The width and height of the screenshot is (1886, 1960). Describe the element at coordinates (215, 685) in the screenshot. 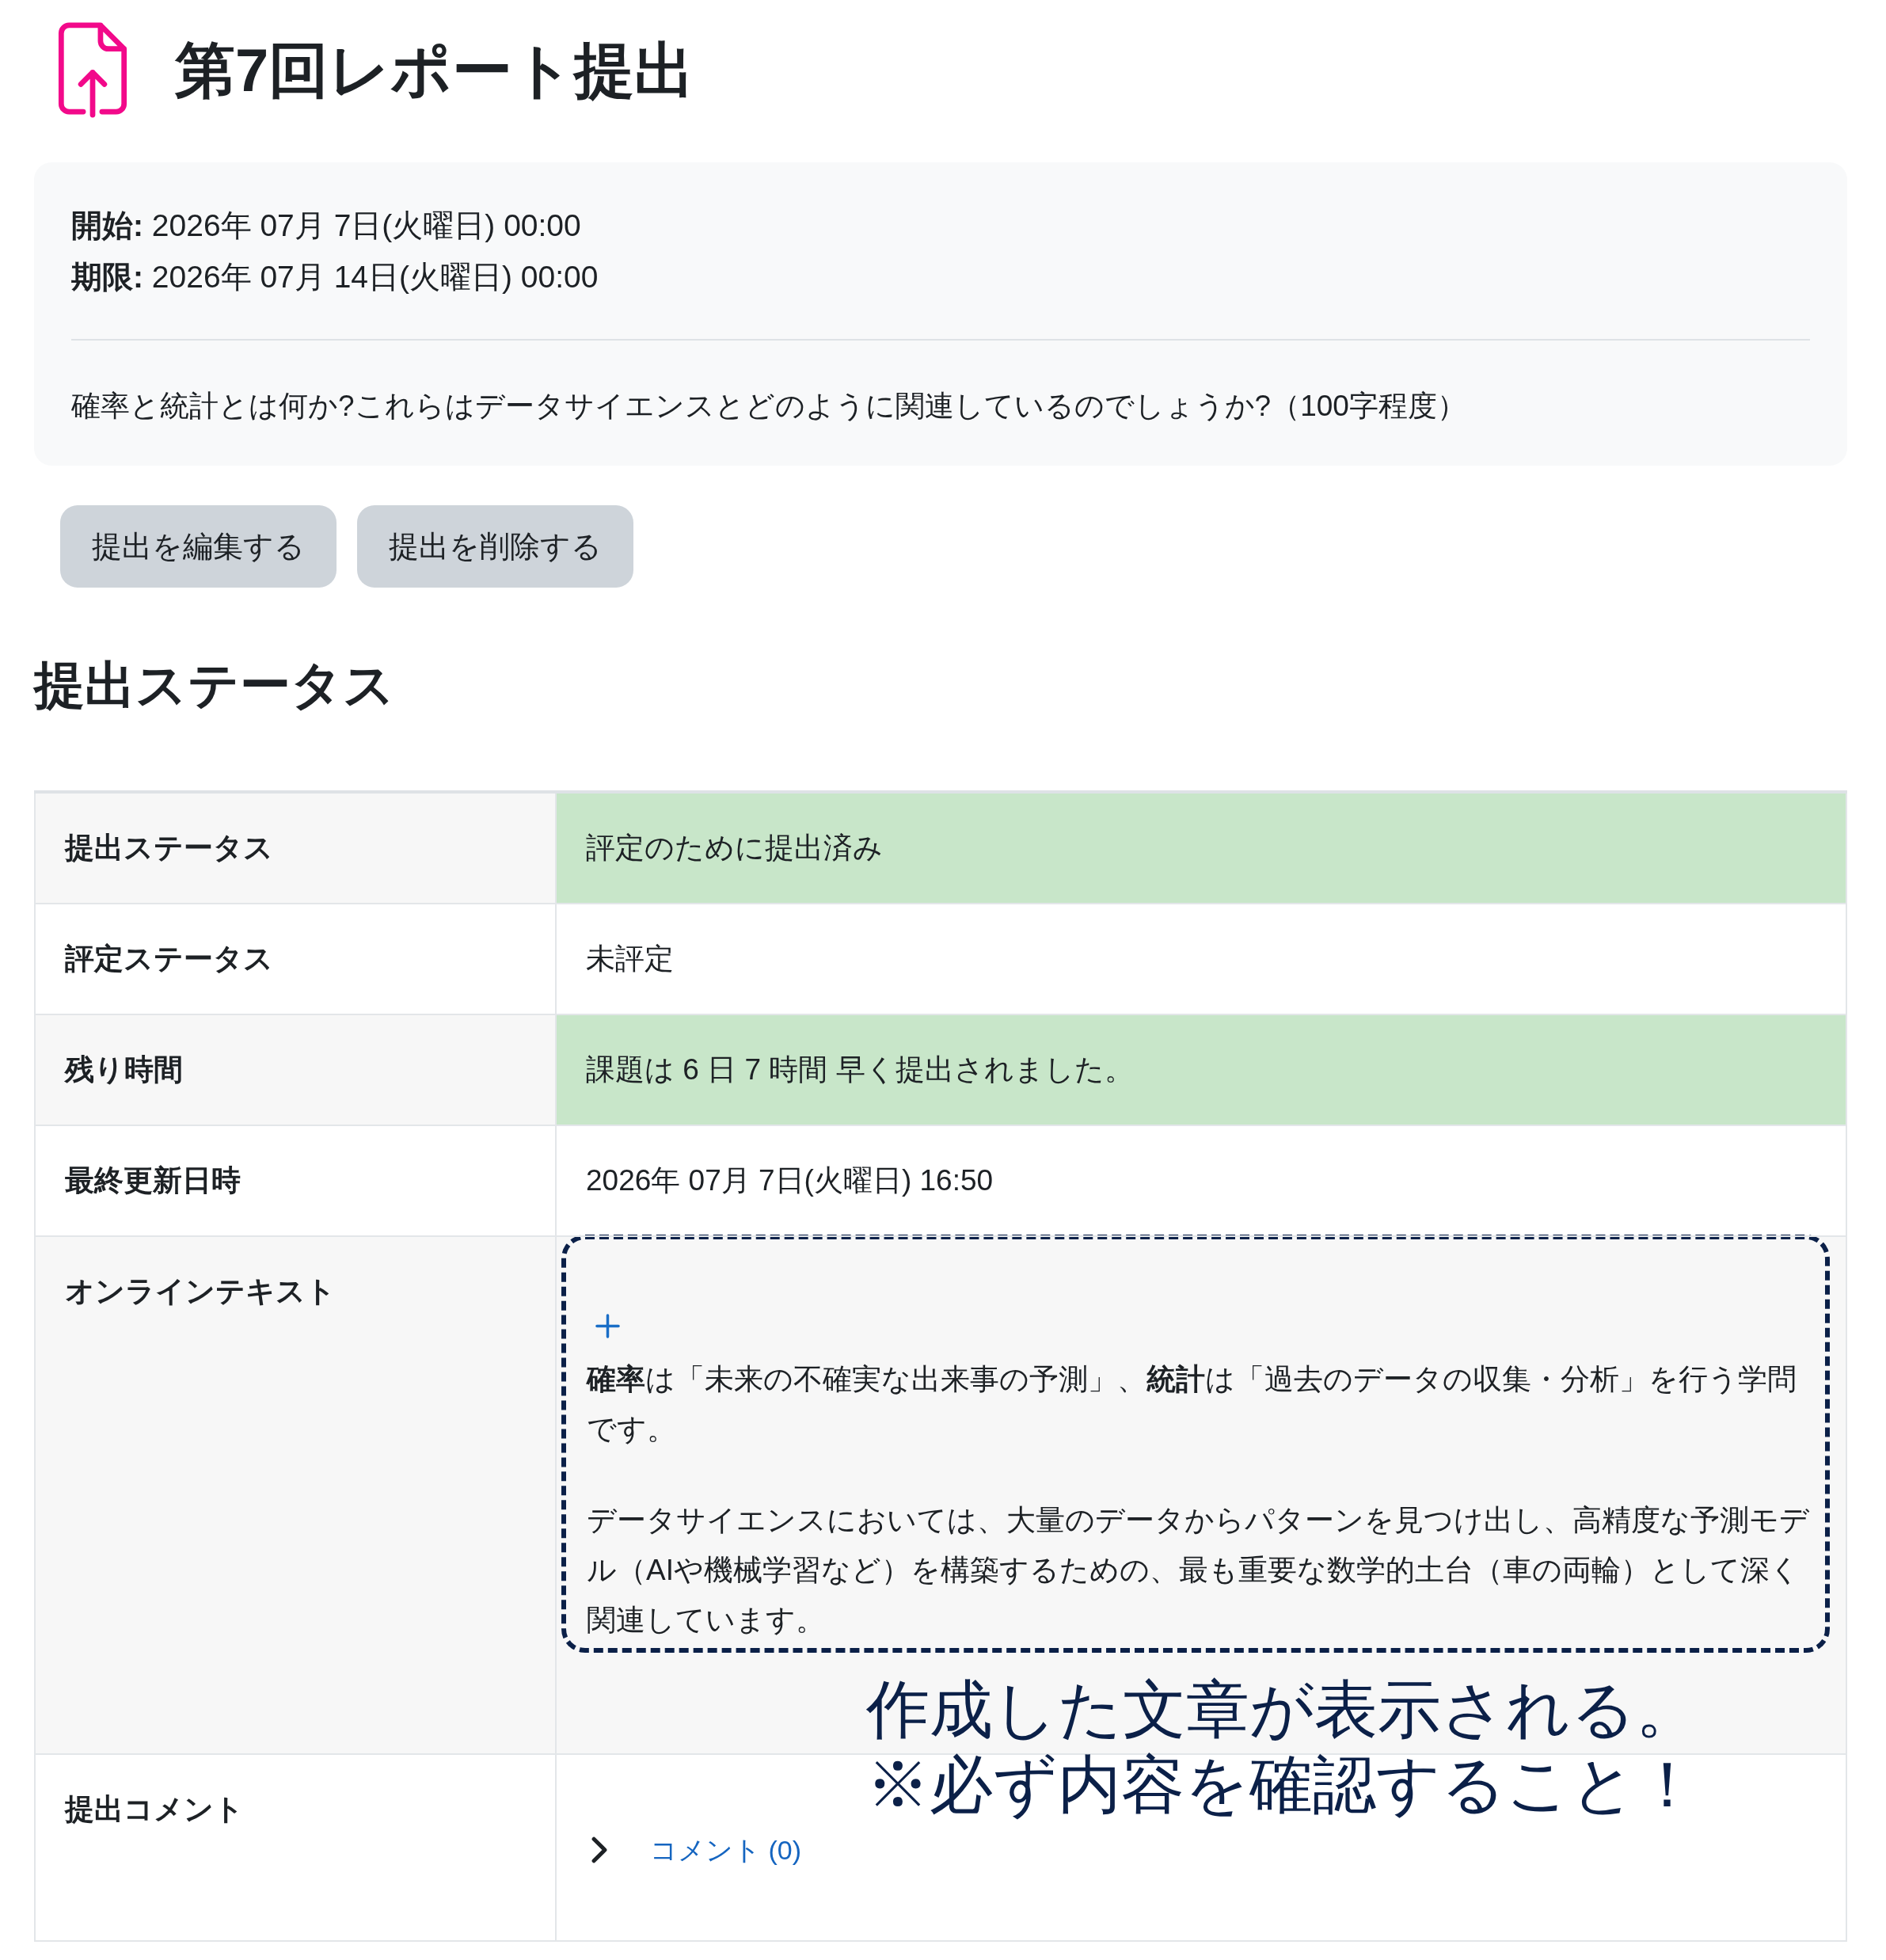

I see `section-heading: 提出ステータス` at that location.